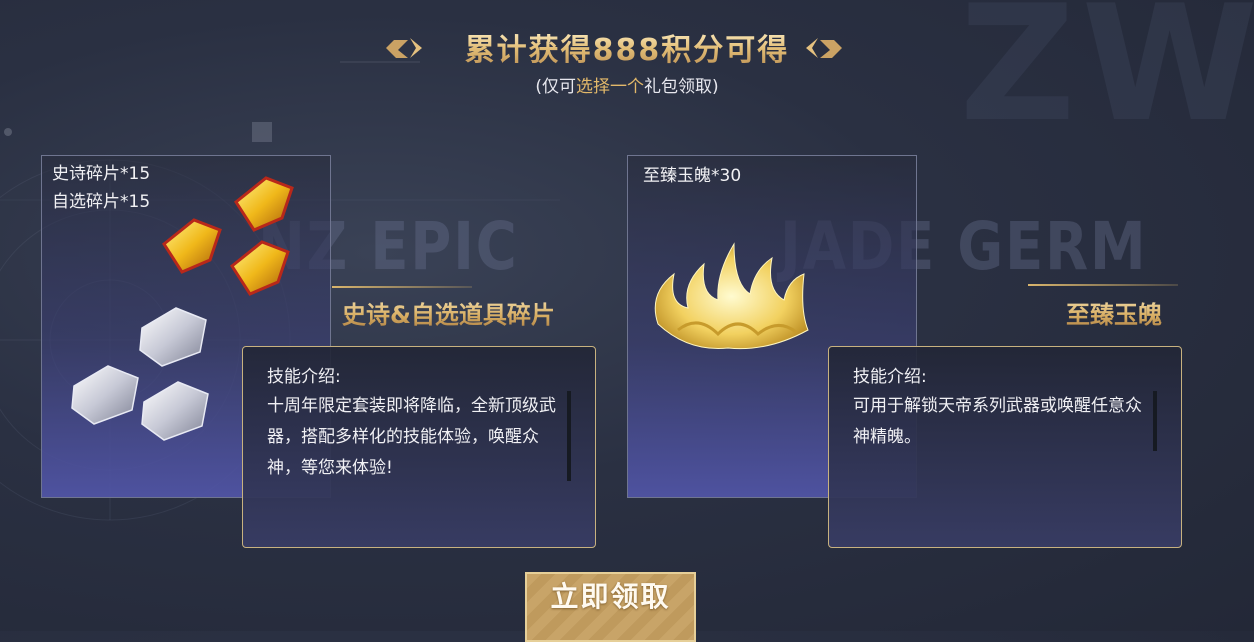 This screenshot has height=642, width=1254. I want to click on subtitle: (仅可选择一个礼包领取), so click(627, 84).